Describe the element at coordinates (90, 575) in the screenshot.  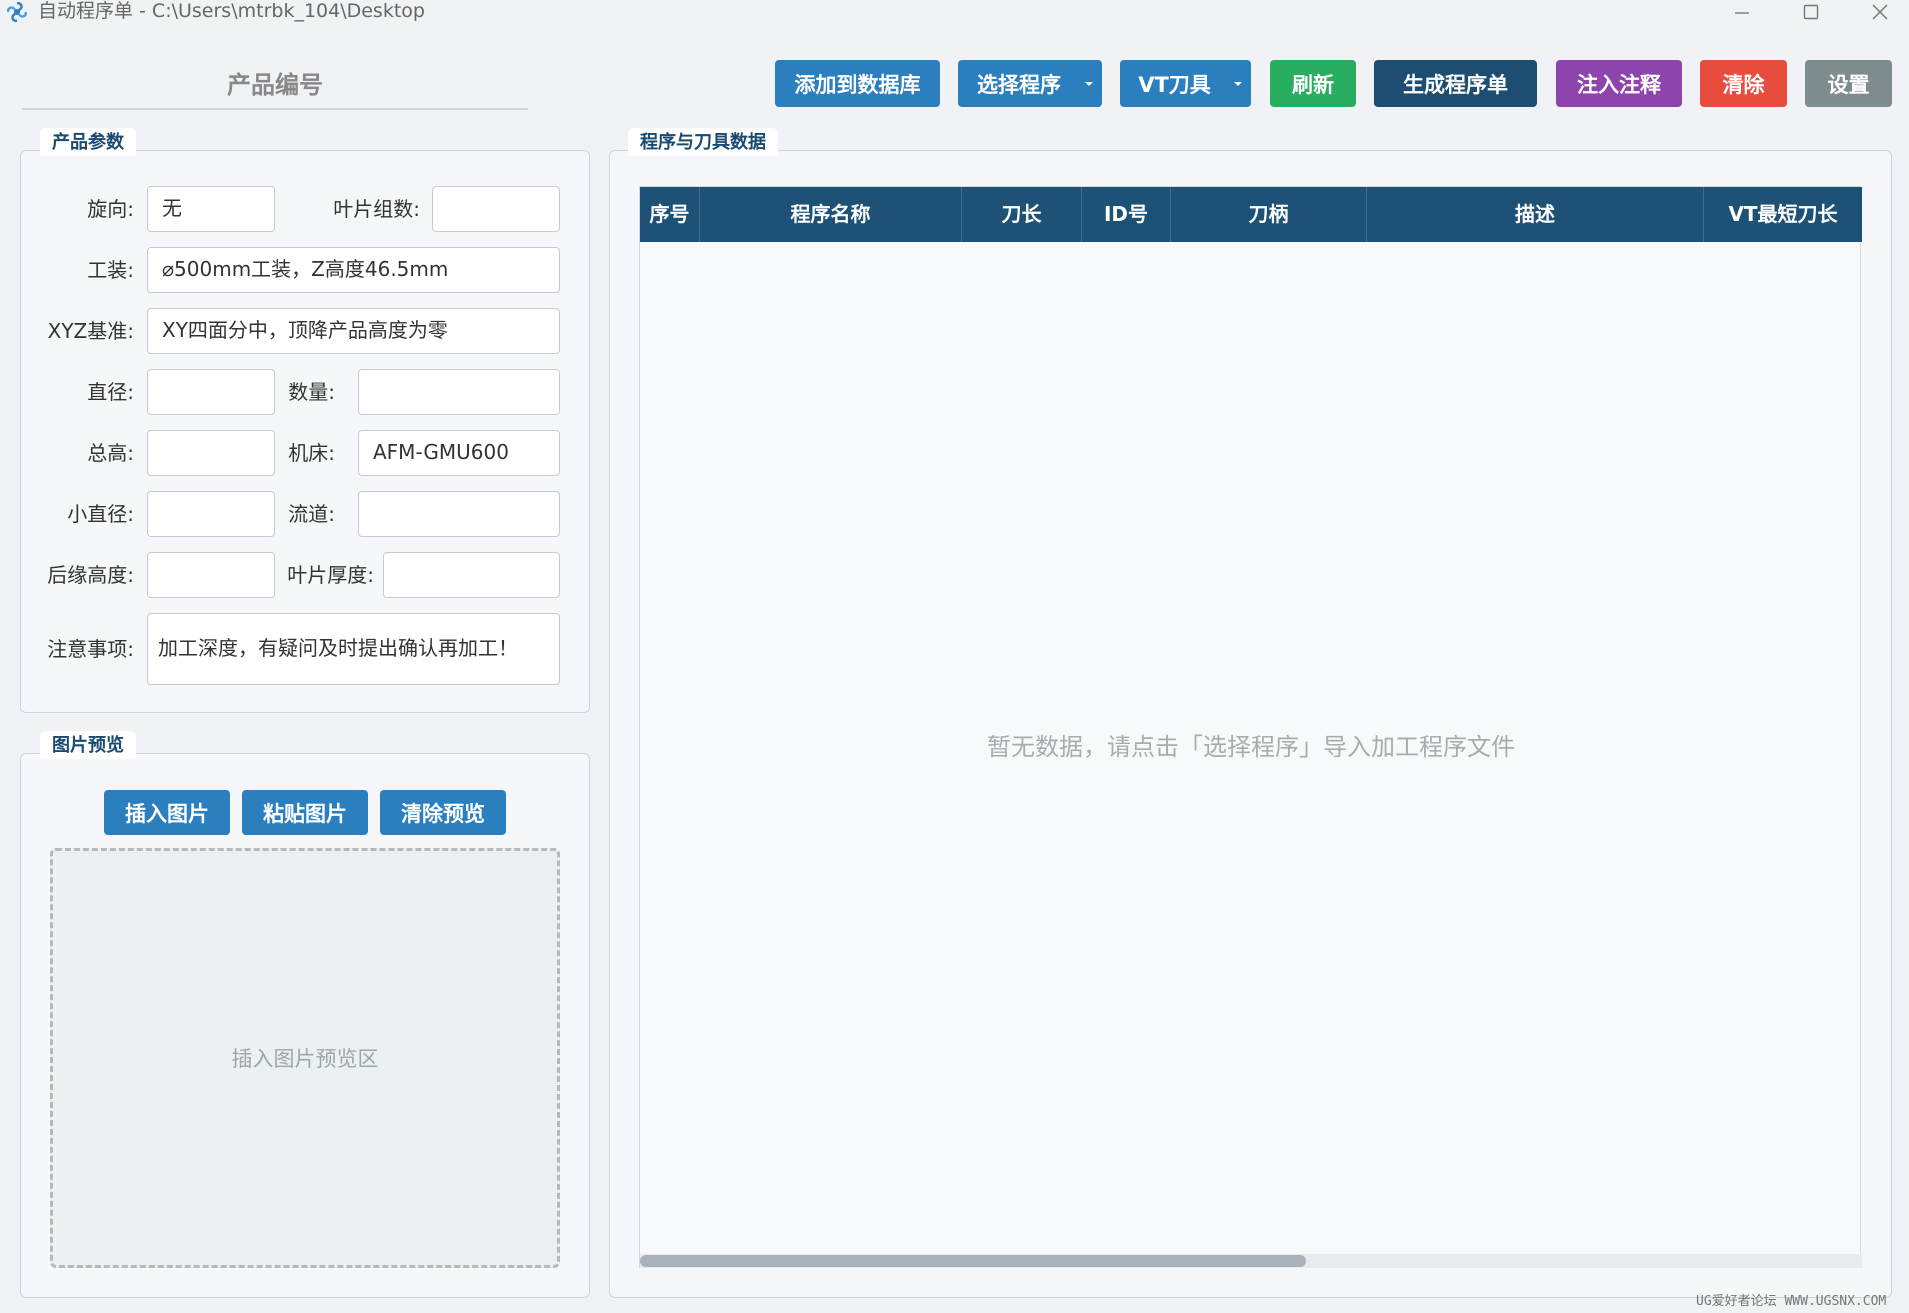
I see `trailing-edge-height-label: 后缘高度:` at that location.